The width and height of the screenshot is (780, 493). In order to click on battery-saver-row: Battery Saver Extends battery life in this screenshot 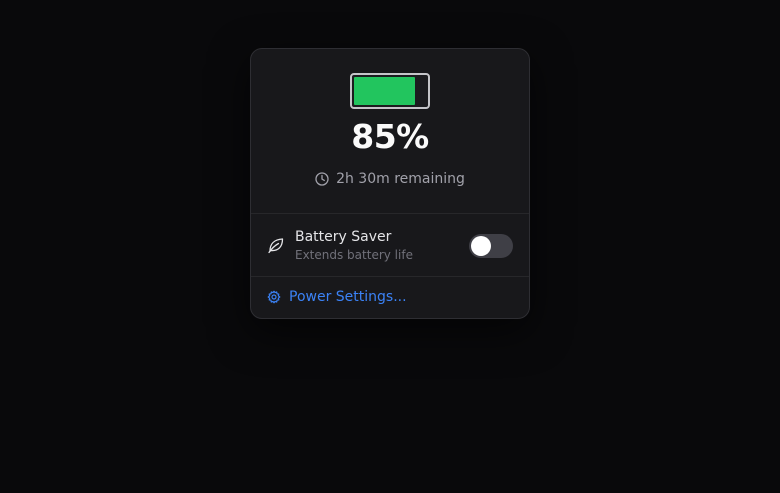, I will do `click(390, 245)`.